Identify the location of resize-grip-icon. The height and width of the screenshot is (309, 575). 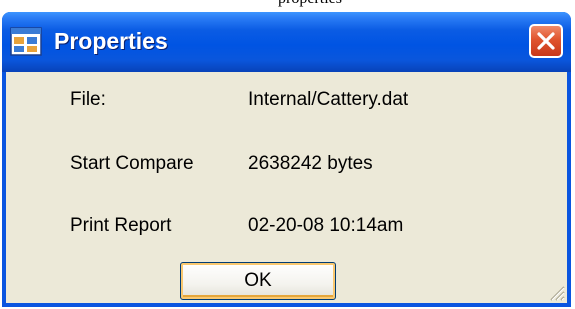
(555, 291).